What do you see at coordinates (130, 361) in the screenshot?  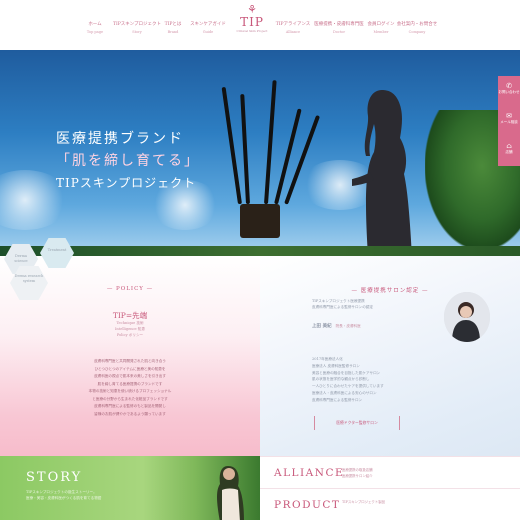 I see `policy-line: 皮膚科専門医と共同開発された肌と向き合う` at bounding box center [130, 361].